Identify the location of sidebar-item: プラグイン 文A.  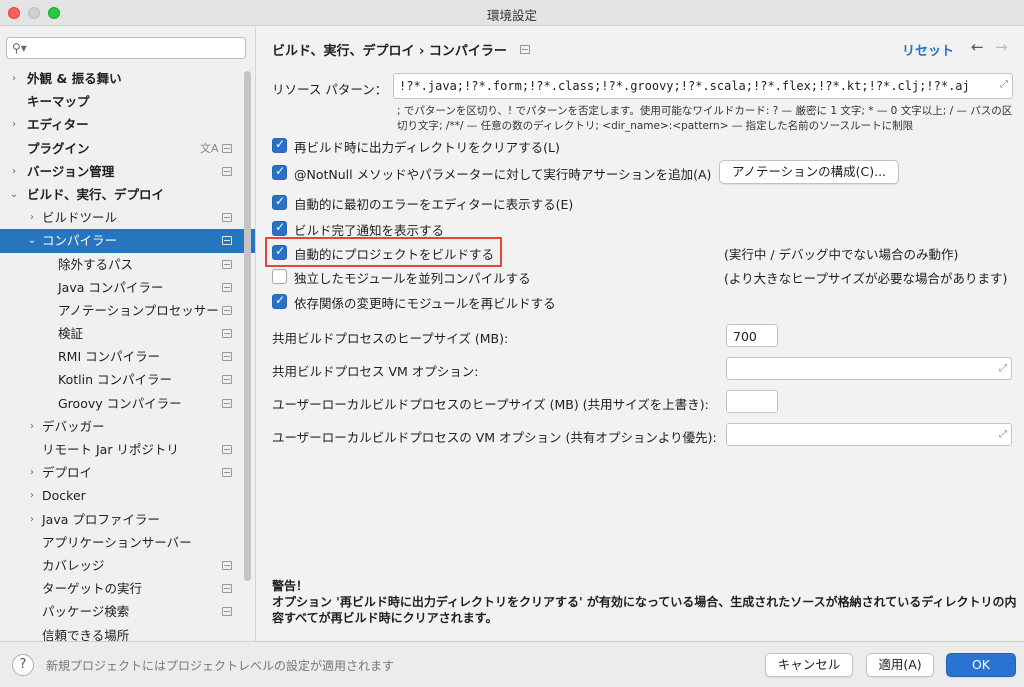
(127, 148).